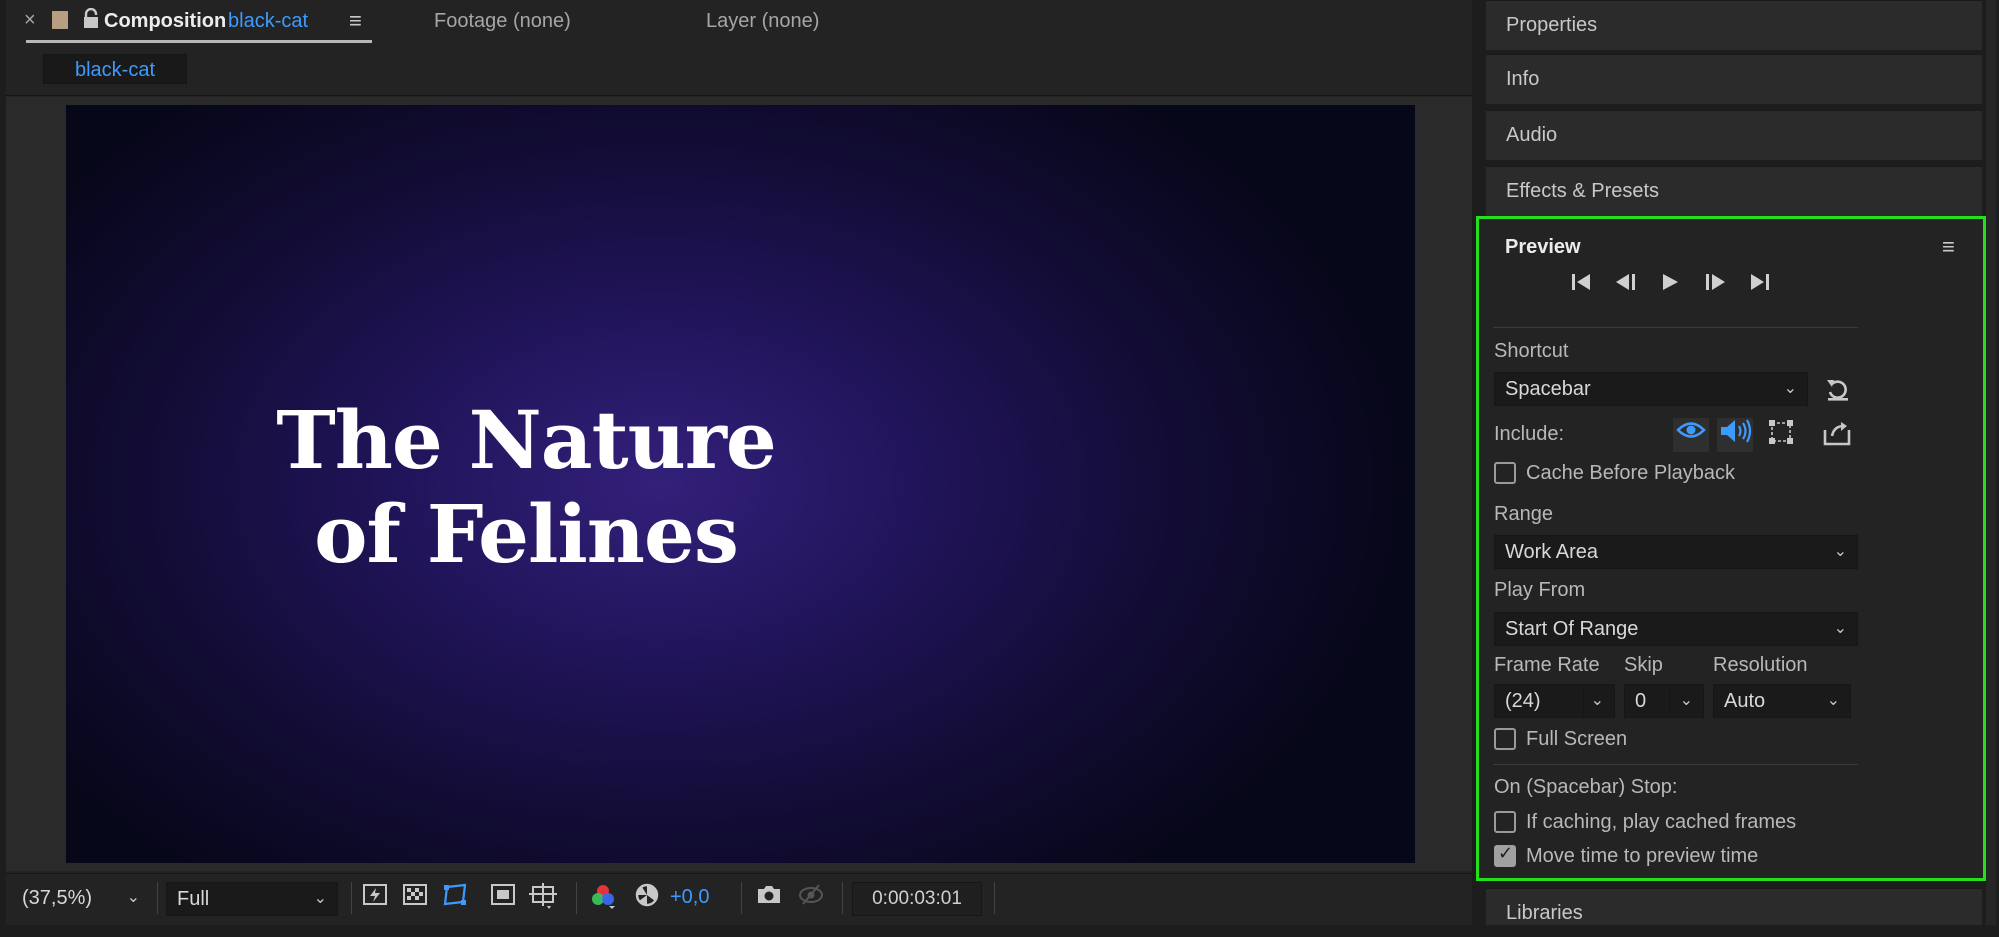 Image resolution: width=1999 pixels, height=937 pixels. What do you see at coordinates (1552, 25) in the screenshot?
I see `properties-panel-title: Properties` at bounding box center [1552, 25].